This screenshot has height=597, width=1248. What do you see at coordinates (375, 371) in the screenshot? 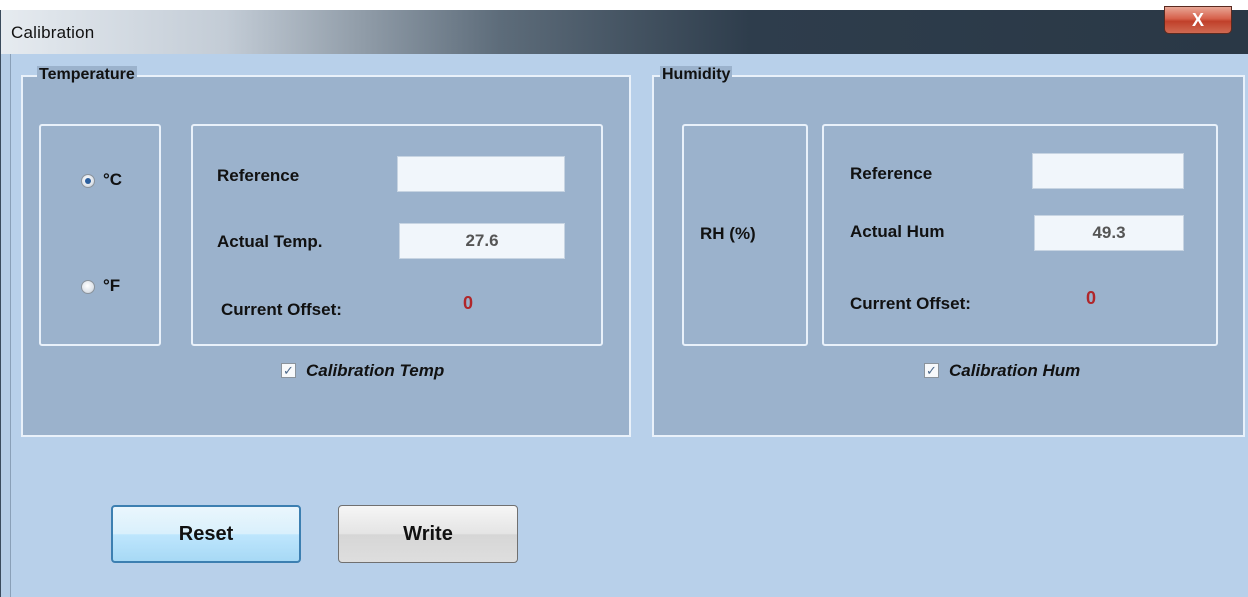
I see `calibration-temp-label: Calibration Temp` at bounding box center [375, 371].